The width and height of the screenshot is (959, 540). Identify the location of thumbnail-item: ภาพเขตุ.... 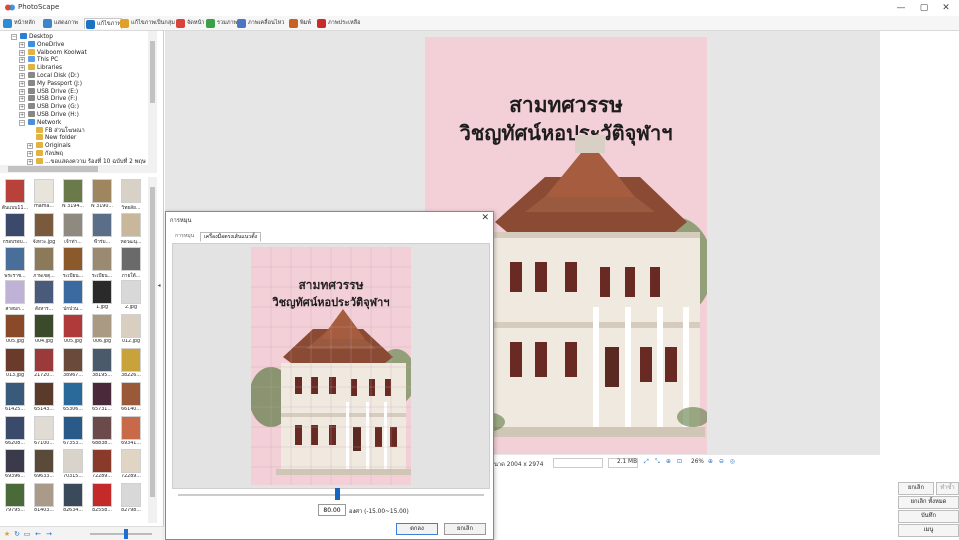
(44, 263).